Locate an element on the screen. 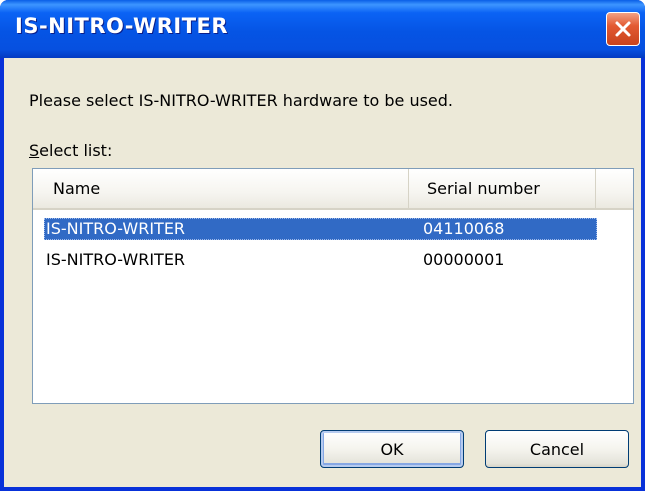 The width and height of the screenshot is (645, 491). select-list-accelerator: S is located at coordinates (34, 150).